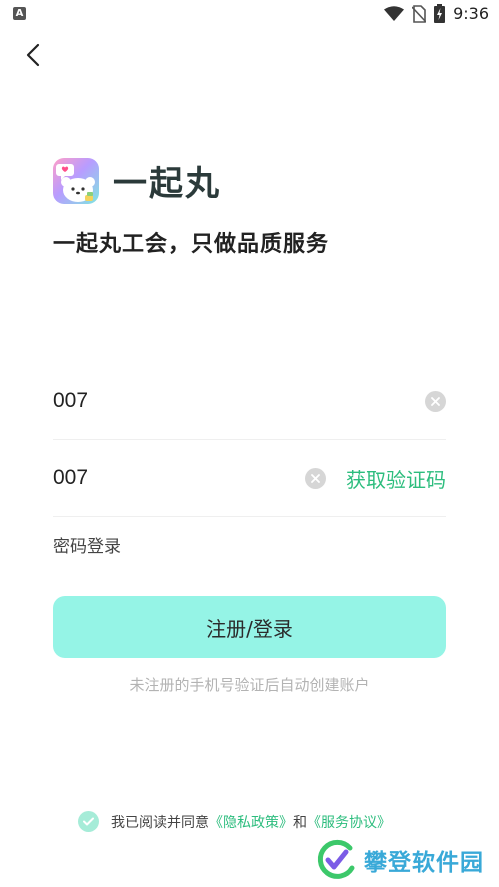 The image size is (499, 887). What do you see at coordinates (394, 13) in the screenshot?
I see `wifi-icon` at bounding box center [394, 13].